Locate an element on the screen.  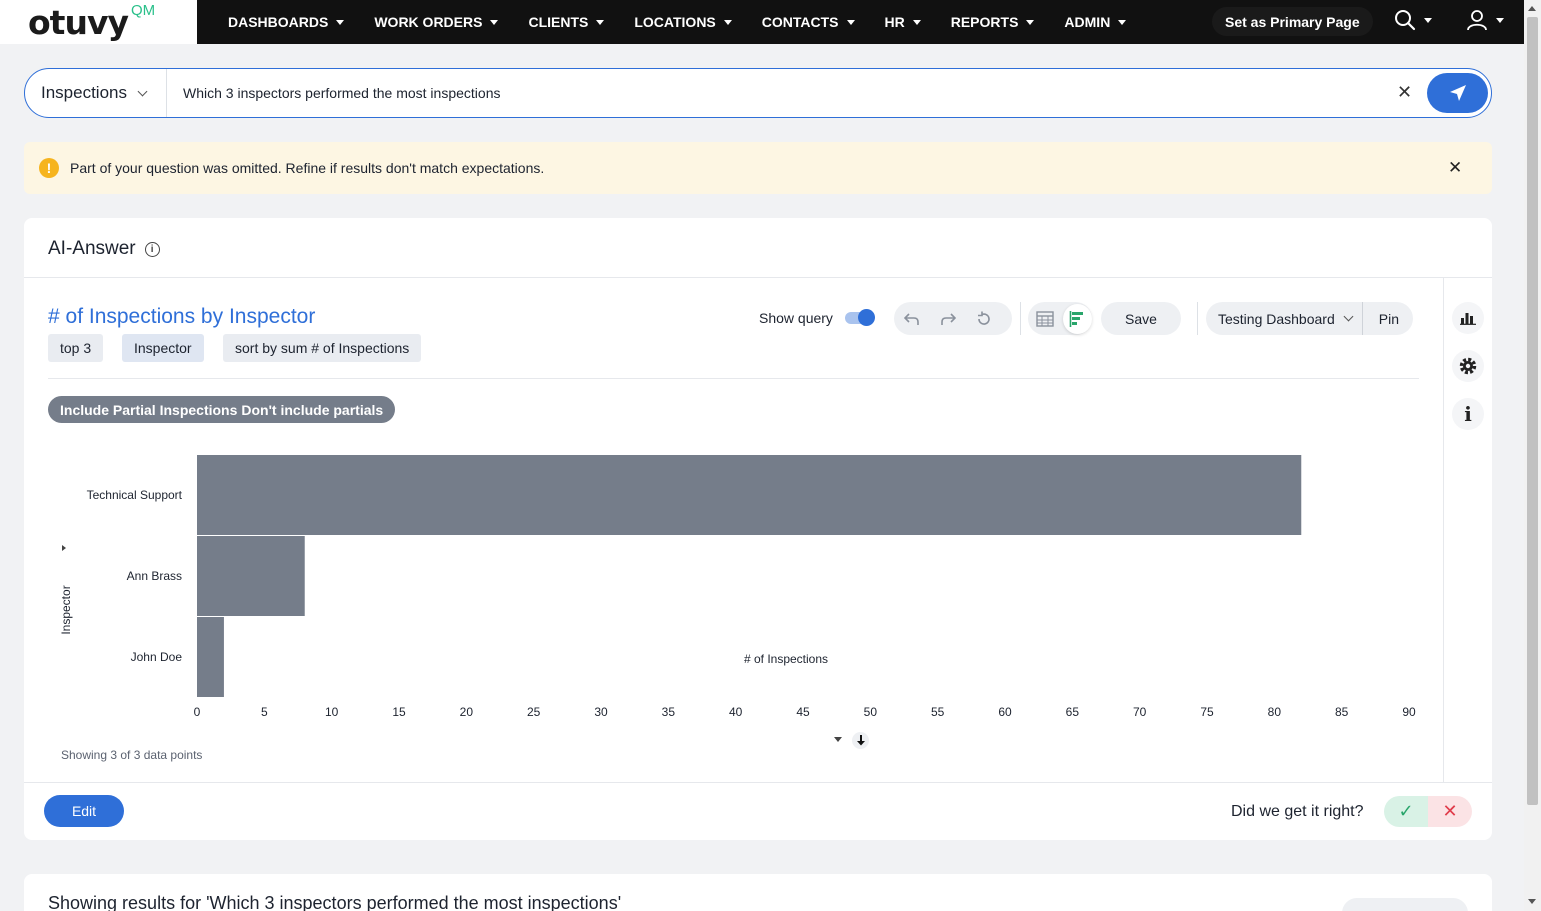
info-icon: i is located at coordinates (152, 249).